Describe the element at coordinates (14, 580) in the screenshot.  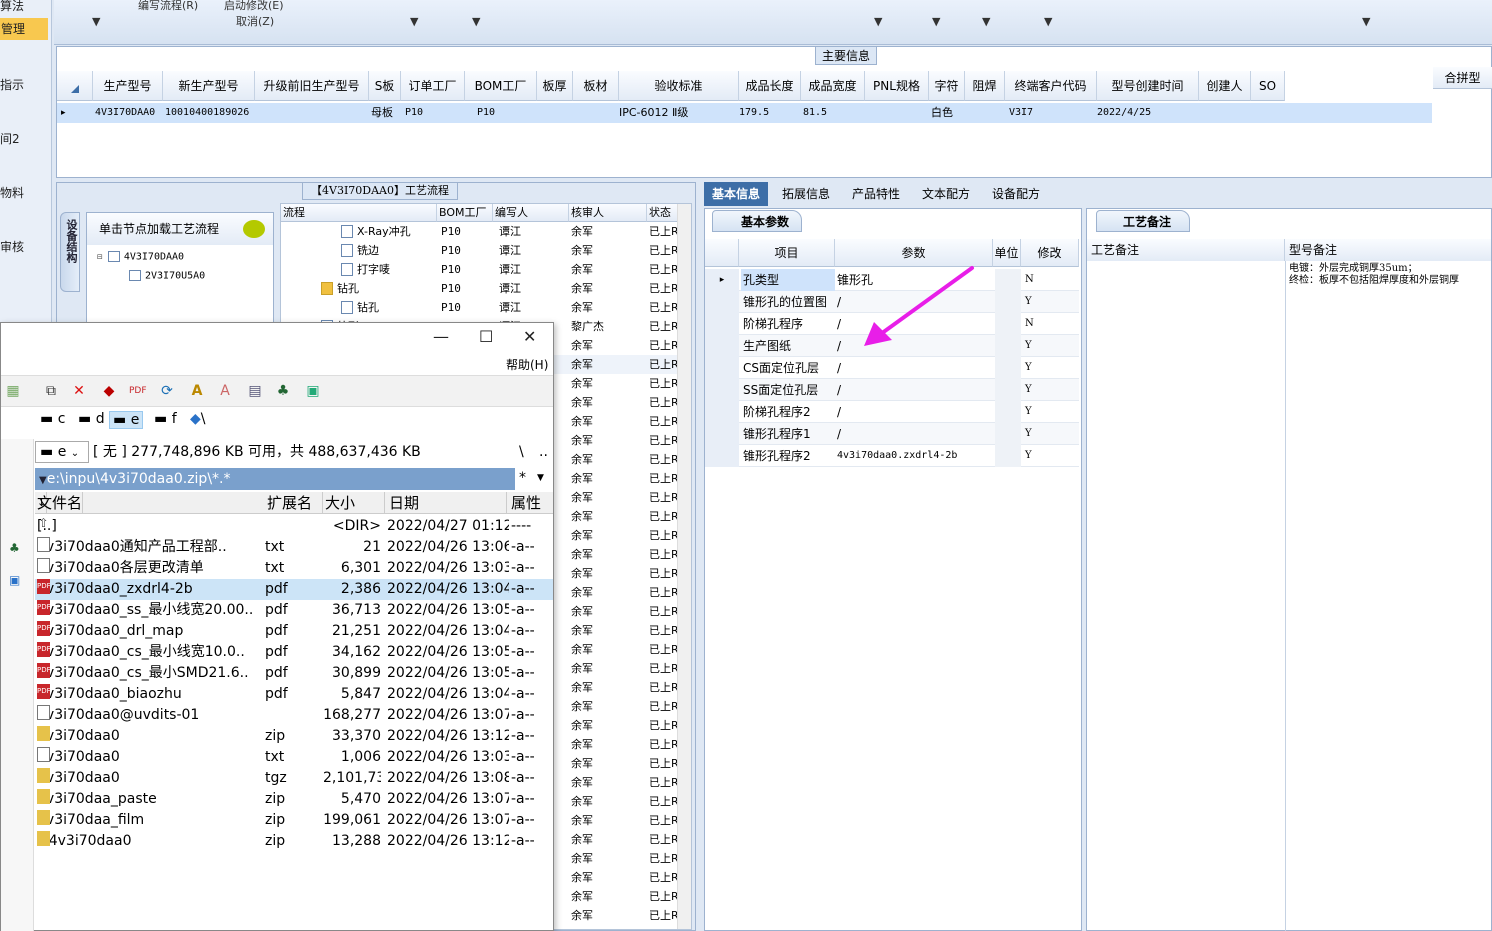
I see `word-icon: ▣` at that location.